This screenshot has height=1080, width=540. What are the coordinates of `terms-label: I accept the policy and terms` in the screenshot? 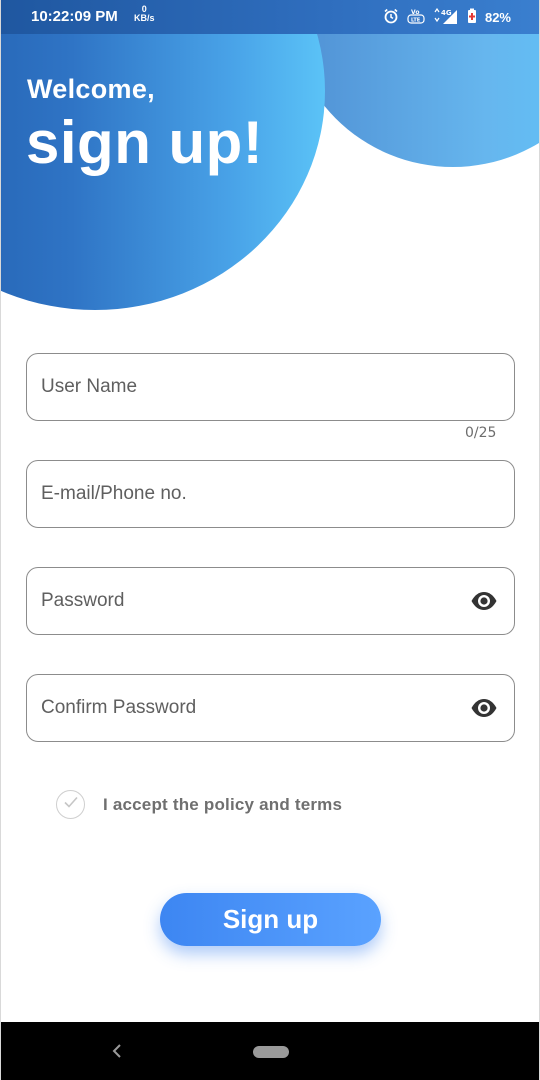 It's located at (222, 805).